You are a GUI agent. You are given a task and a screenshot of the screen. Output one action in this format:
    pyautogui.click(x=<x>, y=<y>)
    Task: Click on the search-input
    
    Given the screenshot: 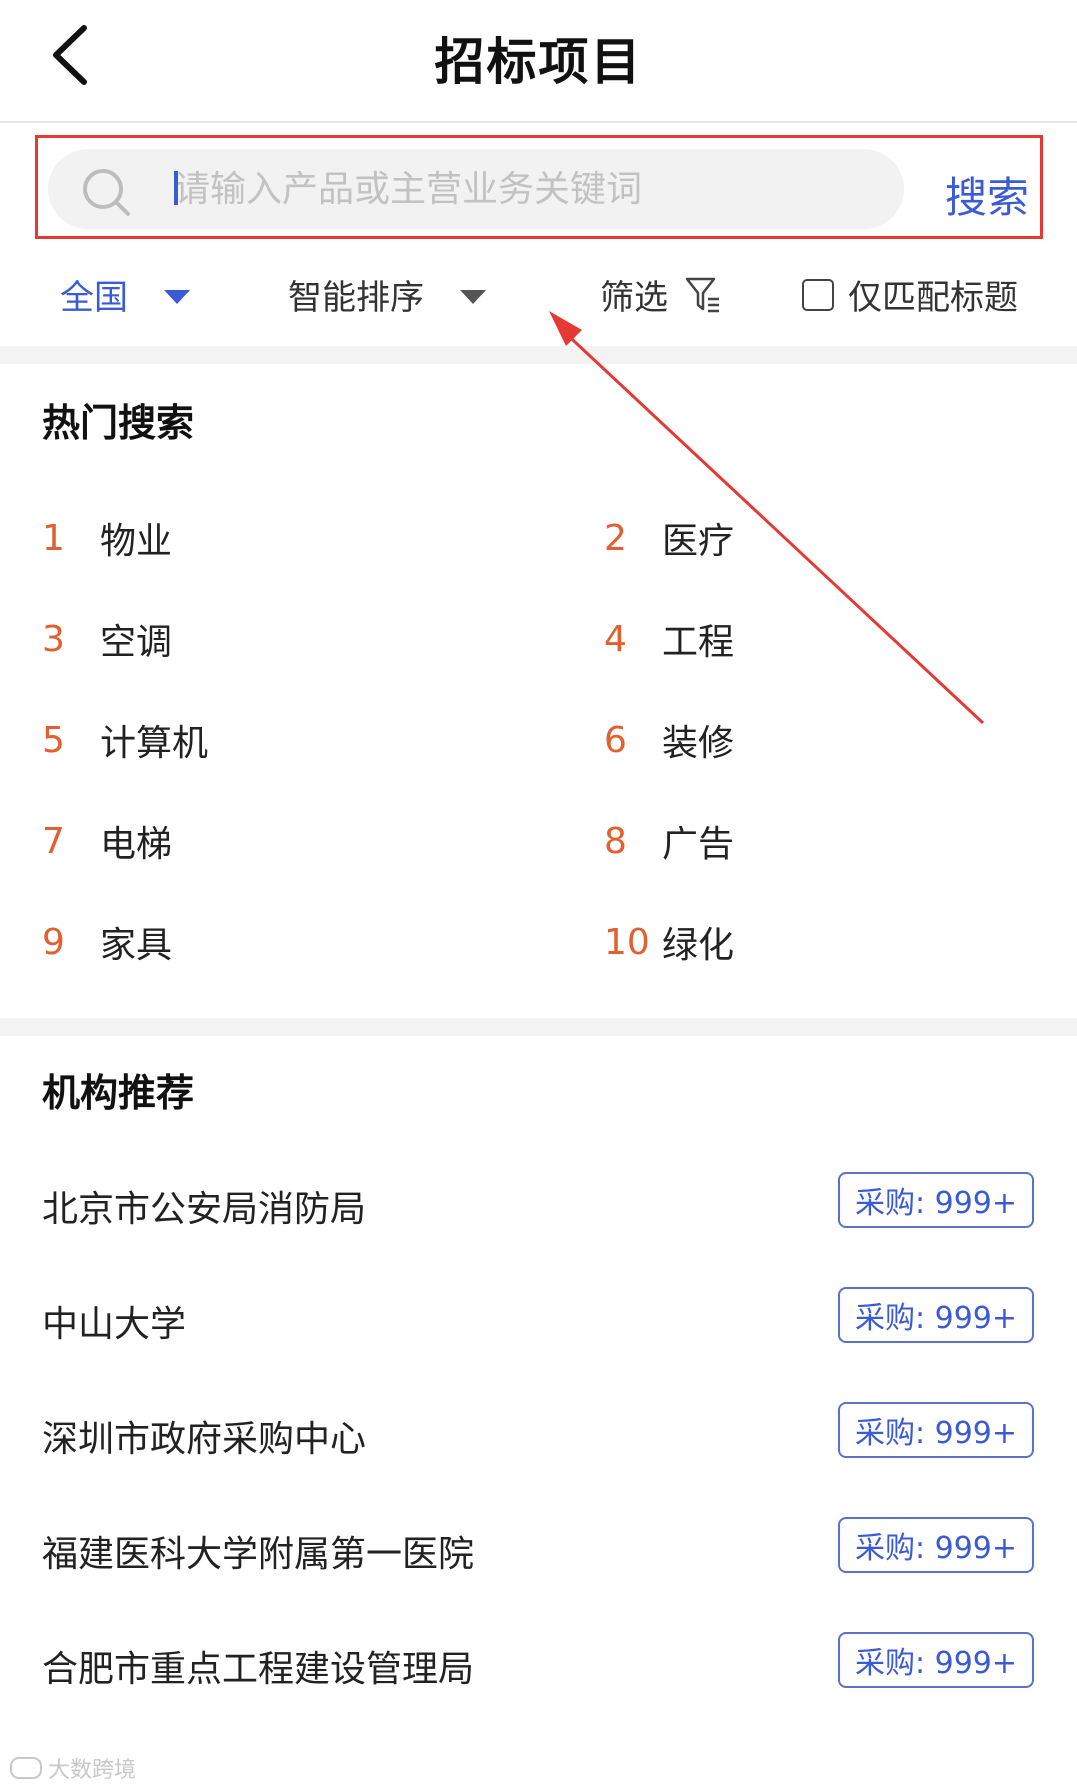 What is the action you would take?
    pyautogui.click(x=524, y=189)
    